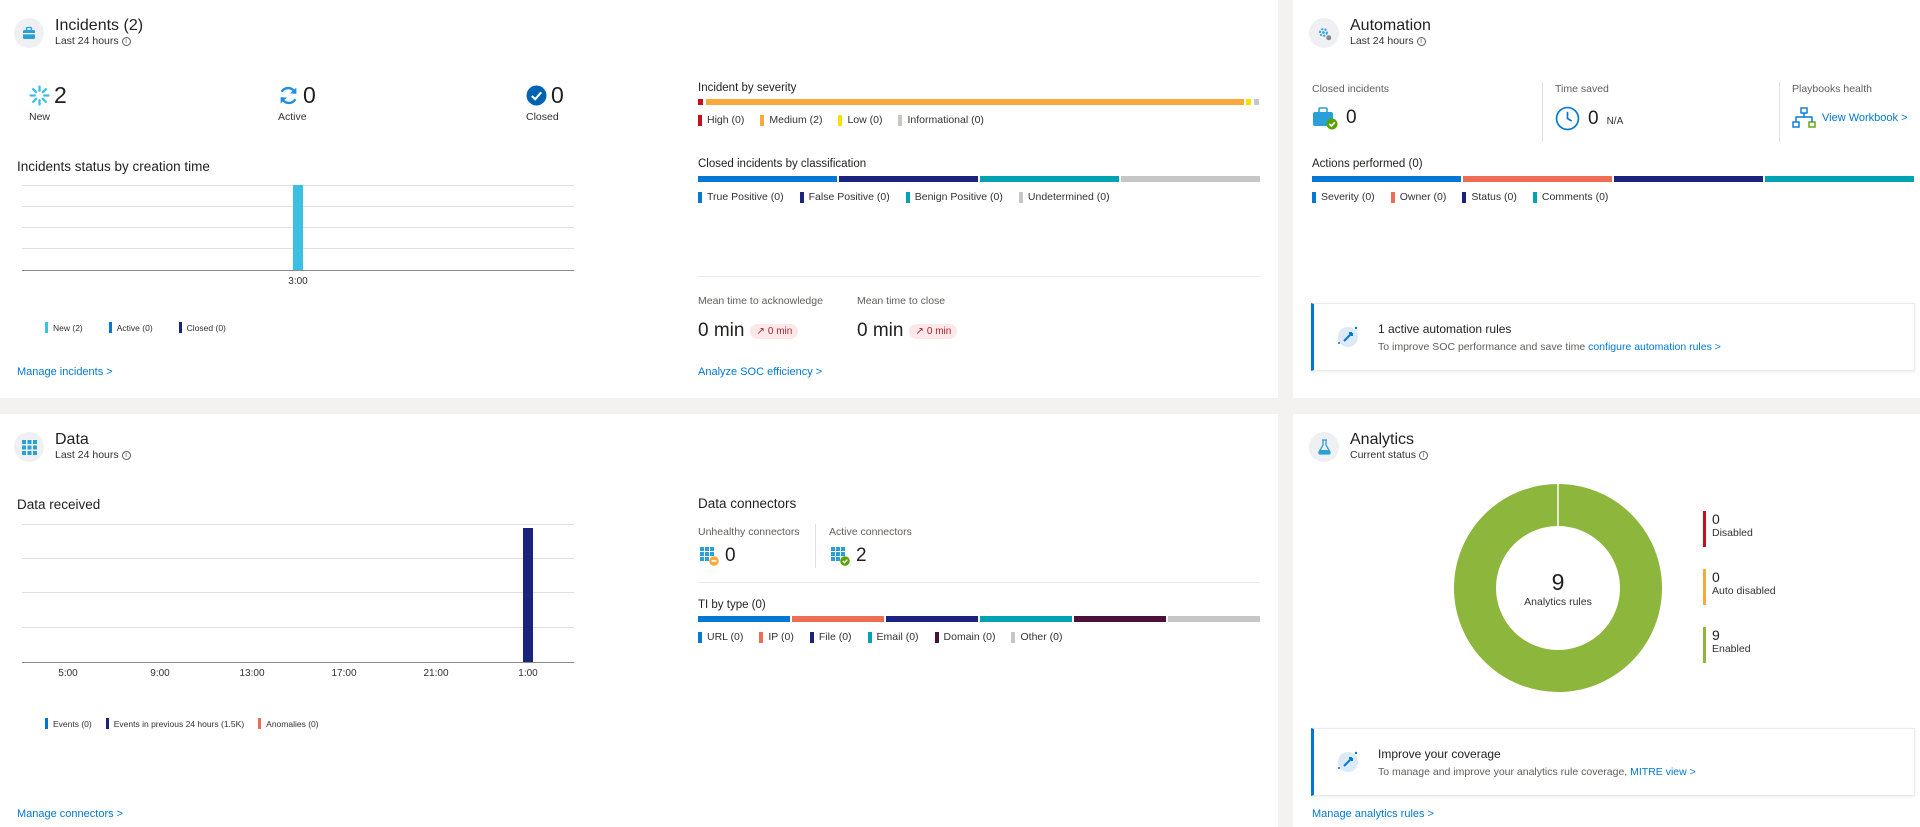  I want to click on legend-item-true-positive: True Positive (0), so click(741, 197).